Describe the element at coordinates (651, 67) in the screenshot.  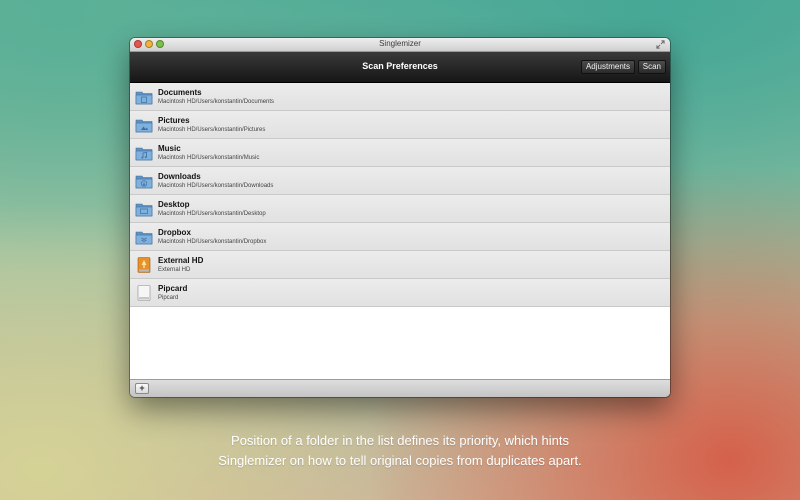
I see `scan-button: Scan` at that location.